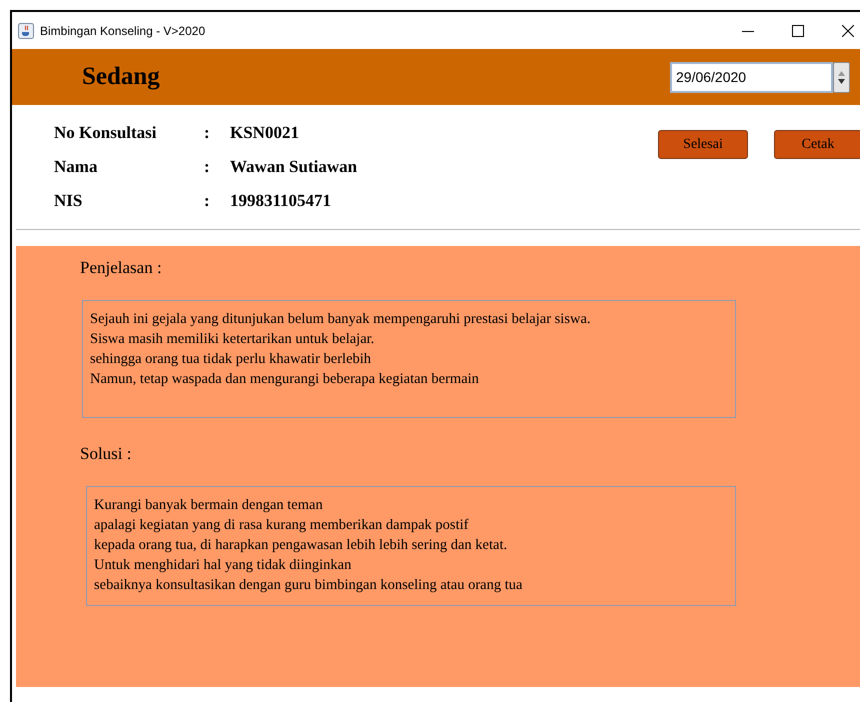  I want to click on field-label: Nama, so click(76, 167).